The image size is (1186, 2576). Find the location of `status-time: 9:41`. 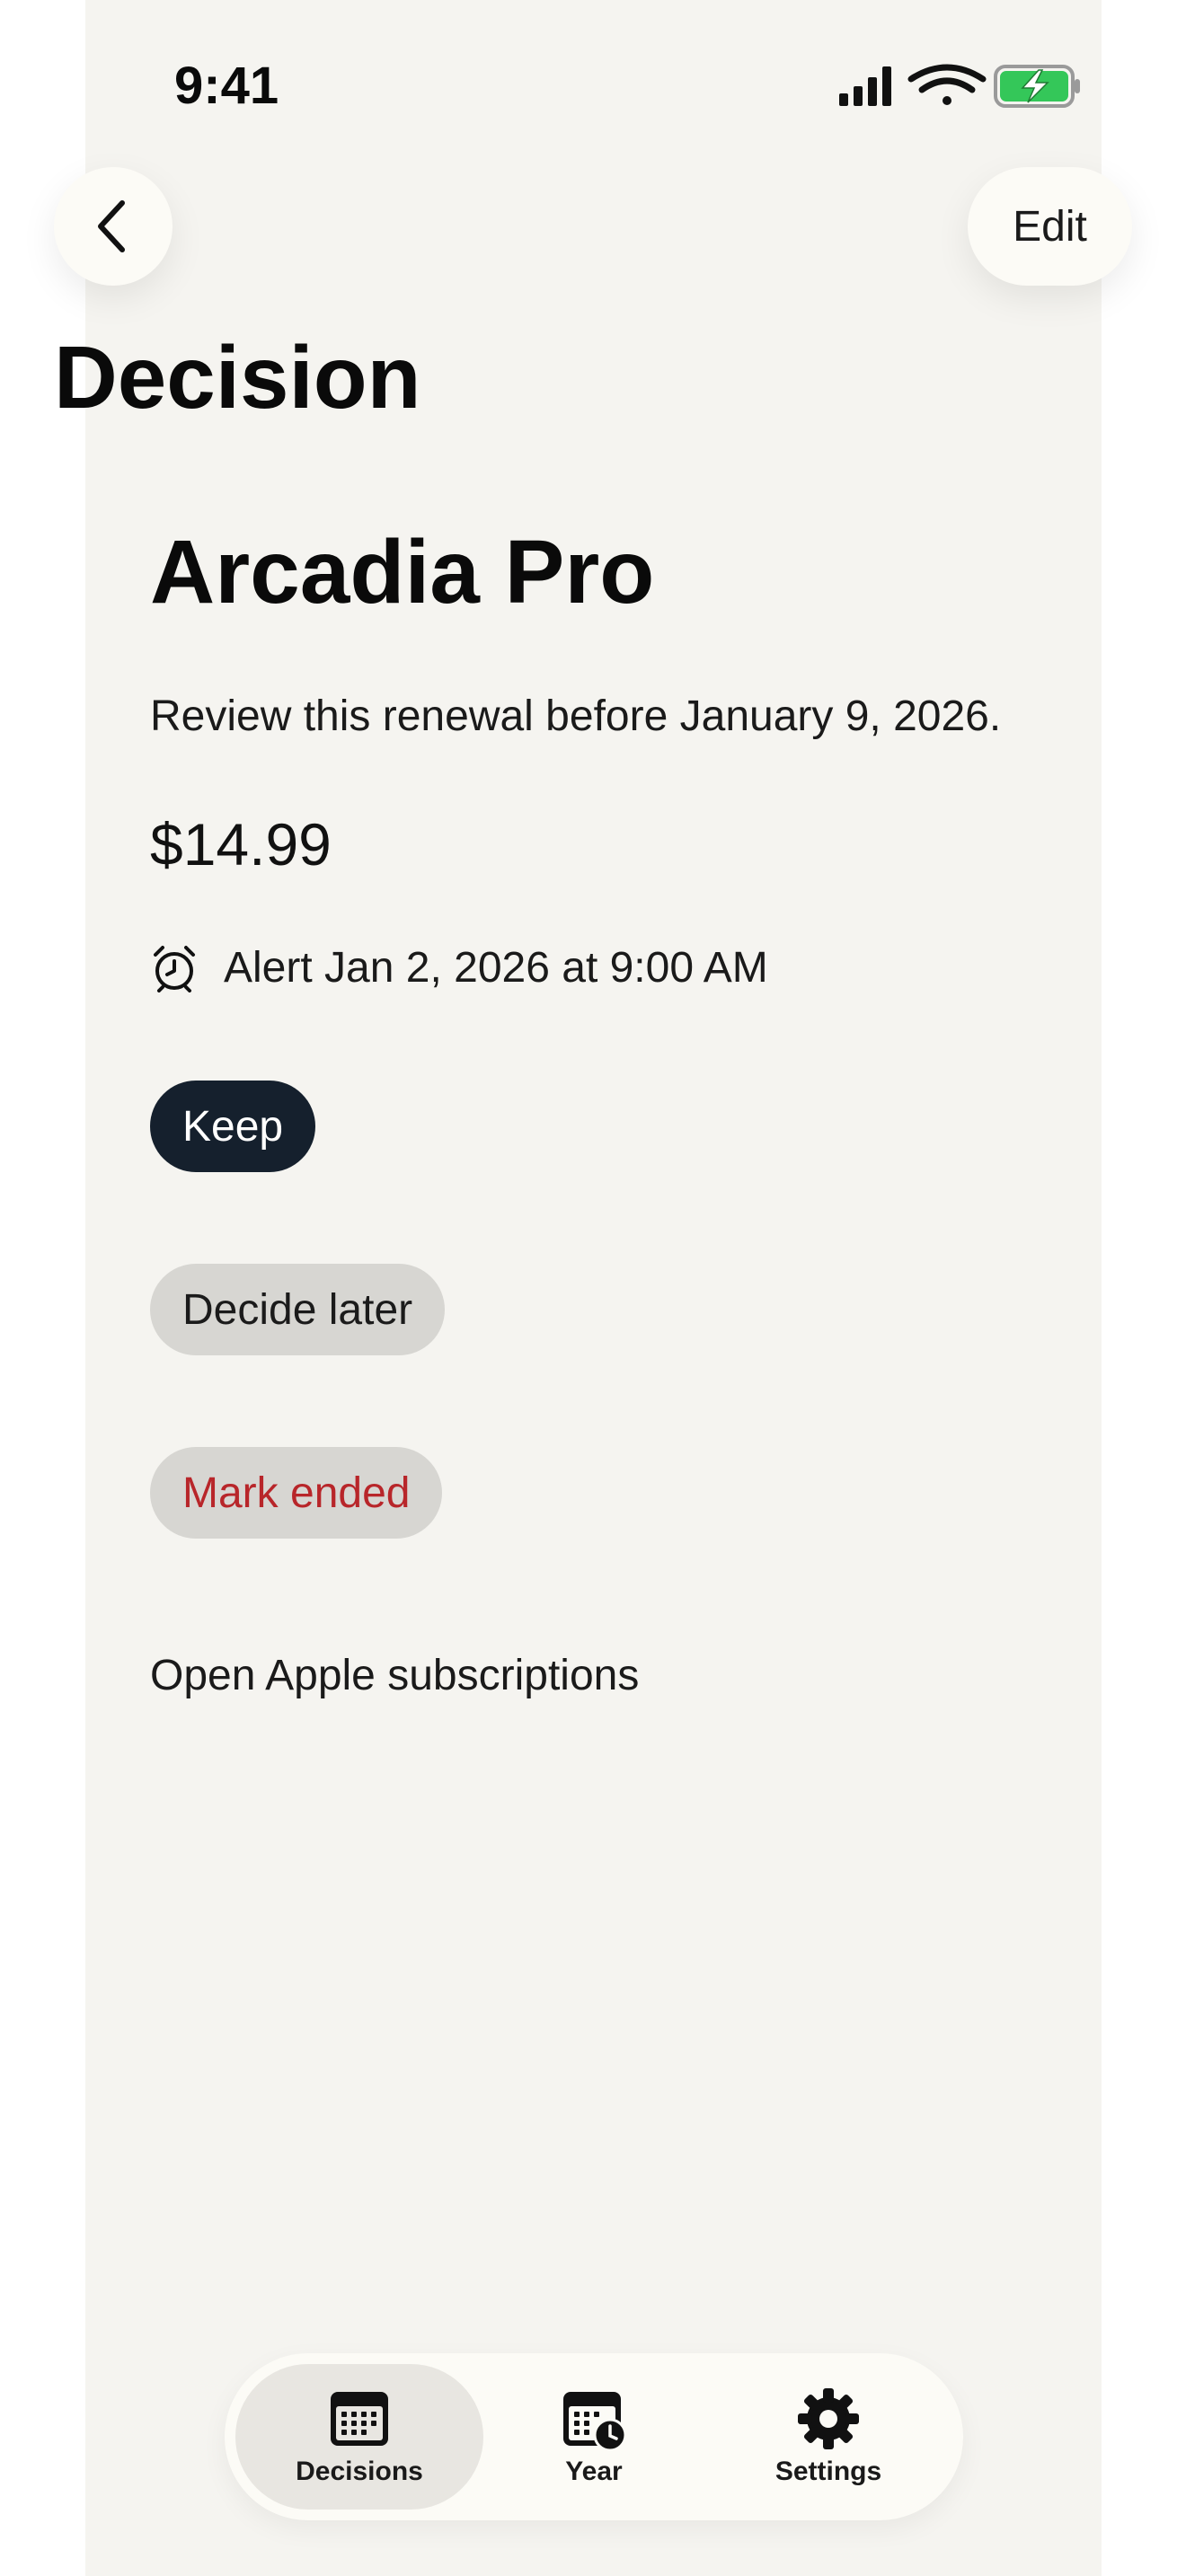

status-time: 9:41 is located at coordinates (226, 86).